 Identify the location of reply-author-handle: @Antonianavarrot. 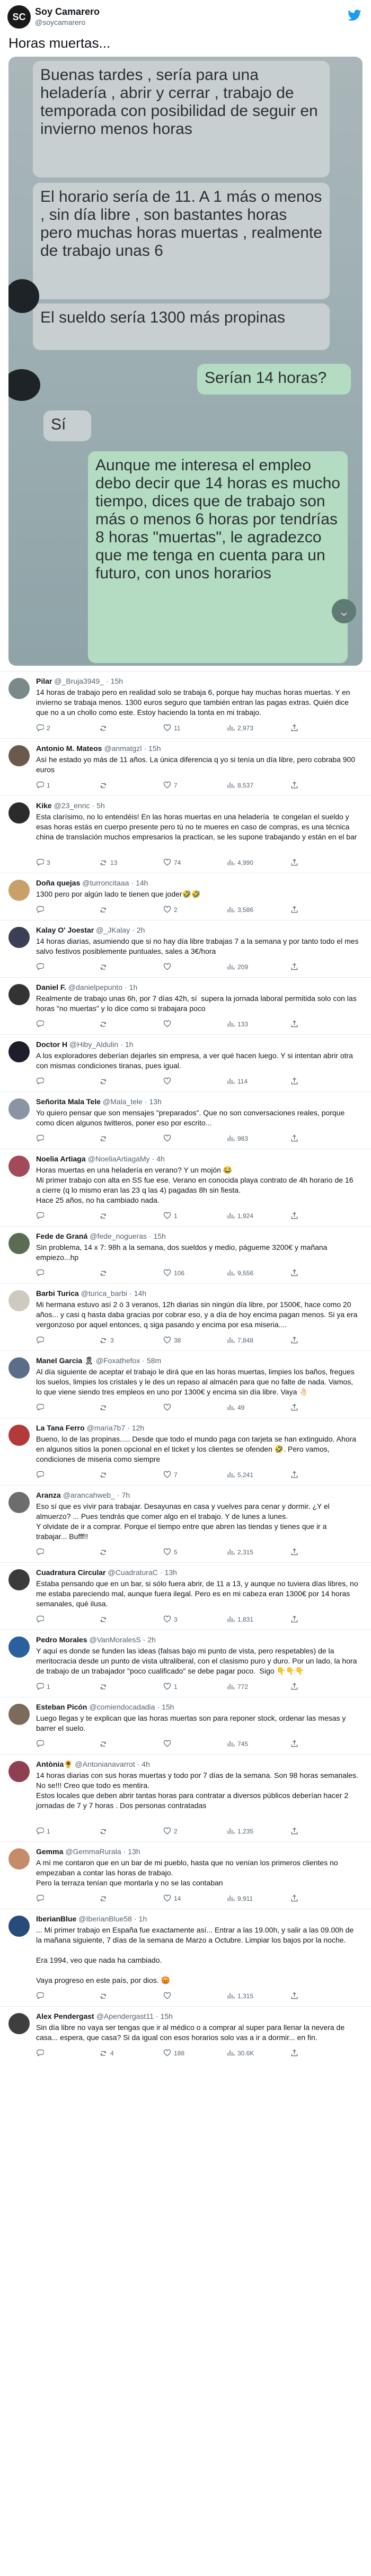
(105, 1764).